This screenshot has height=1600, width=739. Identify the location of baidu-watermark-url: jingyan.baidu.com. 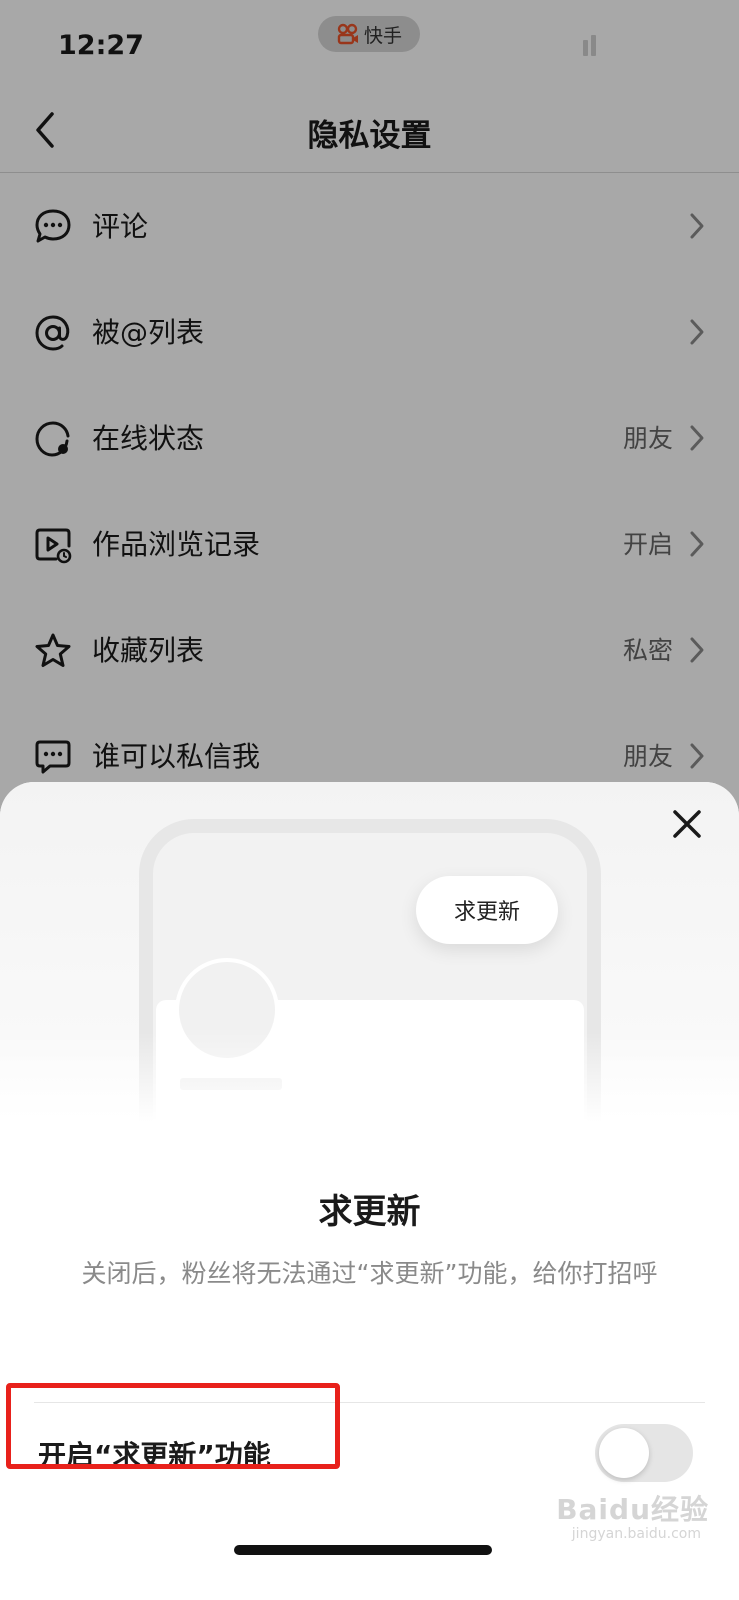
(636, 1534).